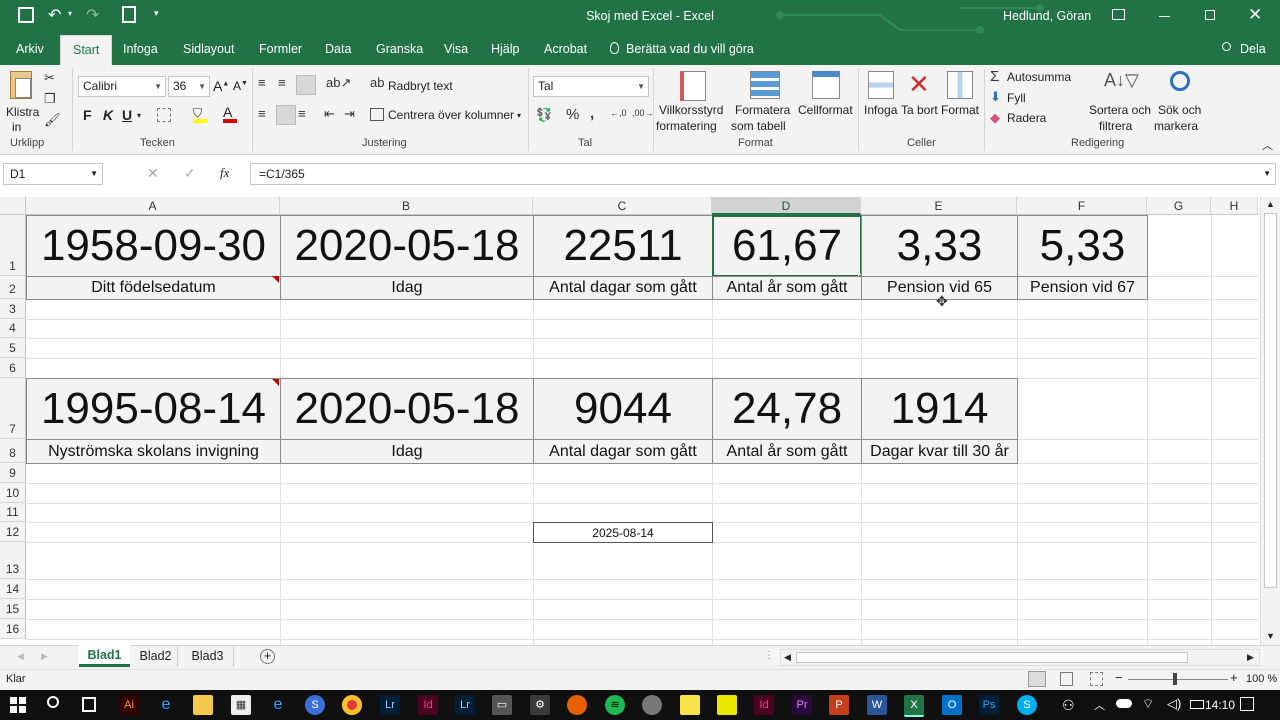 The width and height of the screenshot is (1280, 720). I want to click on app4-icon, so click(652, 705).